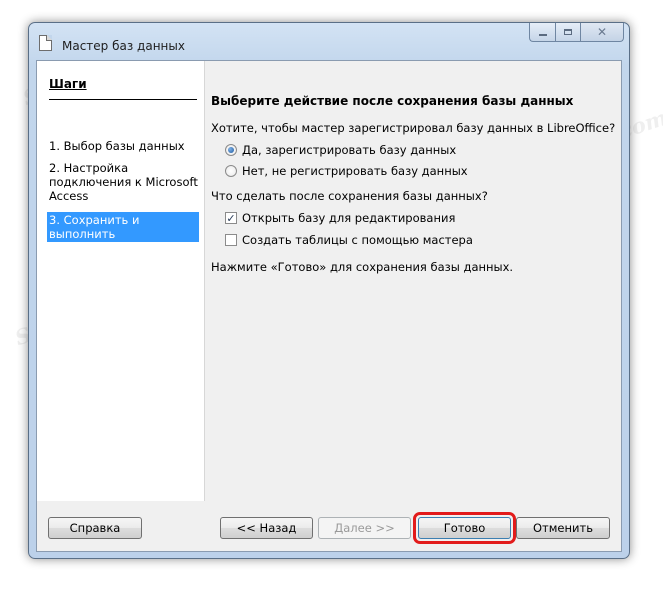 This screenshot has width=663, height=592. I want to click on sidebar-step-save-and-proceed: 3. Сохранить и выполнить, so click(123, 227).